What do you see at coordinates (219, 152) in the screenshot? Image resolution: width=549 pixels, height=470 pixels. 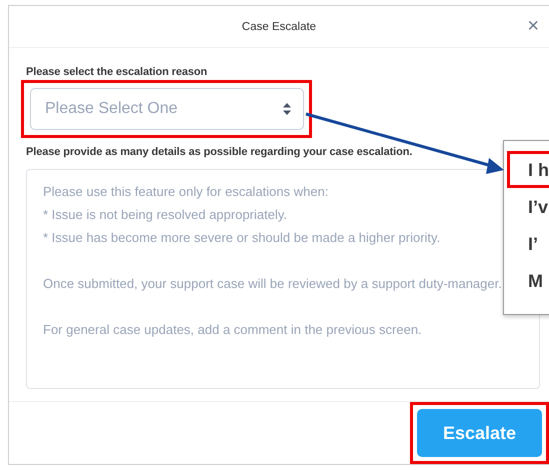 I see `field-label: Please provide as many details as possible regarding your case escalation.` at bounding box center [219, 152].